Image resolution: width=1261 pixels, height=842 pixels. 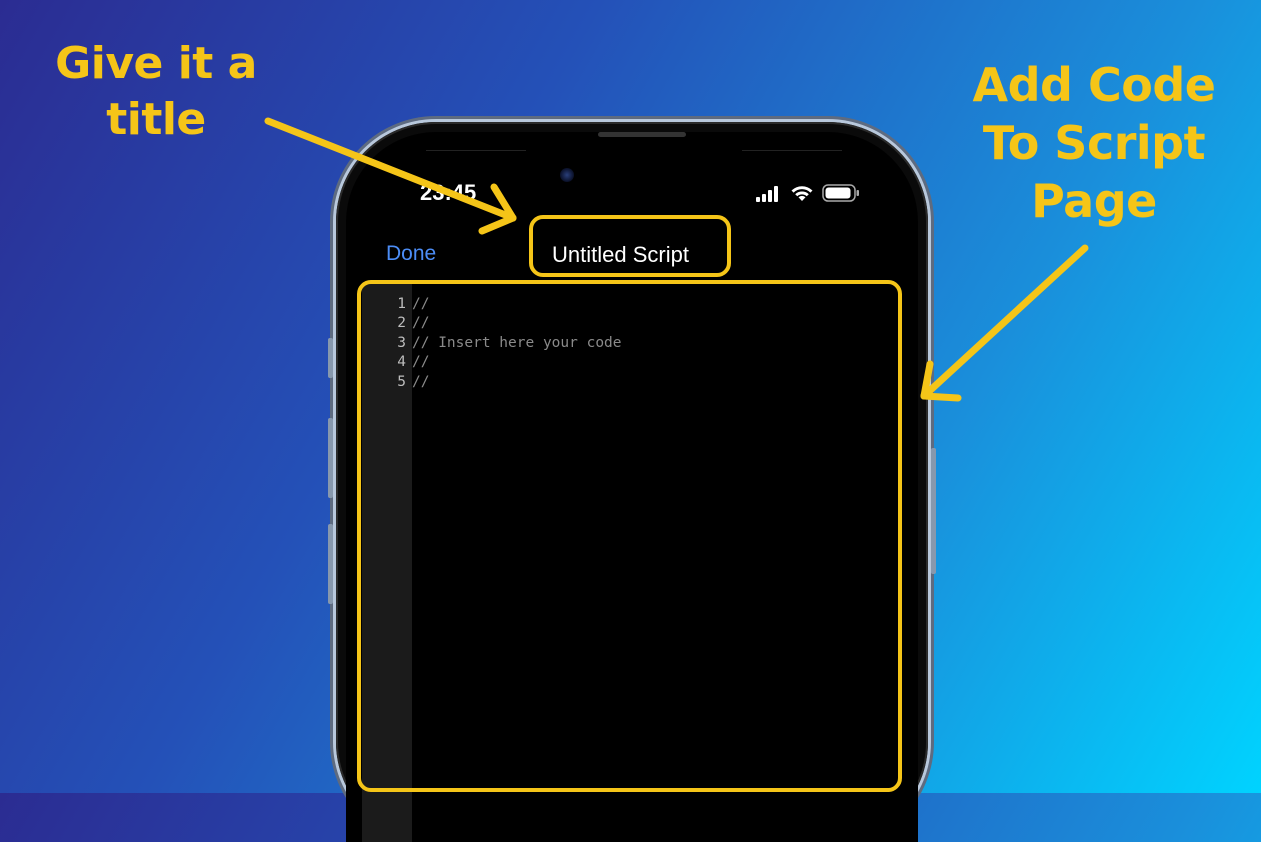 What do you see at coordinates (390, 176) in the screenshot?
I see `arrow-to-title-icon` at bounding box center [390, 176].